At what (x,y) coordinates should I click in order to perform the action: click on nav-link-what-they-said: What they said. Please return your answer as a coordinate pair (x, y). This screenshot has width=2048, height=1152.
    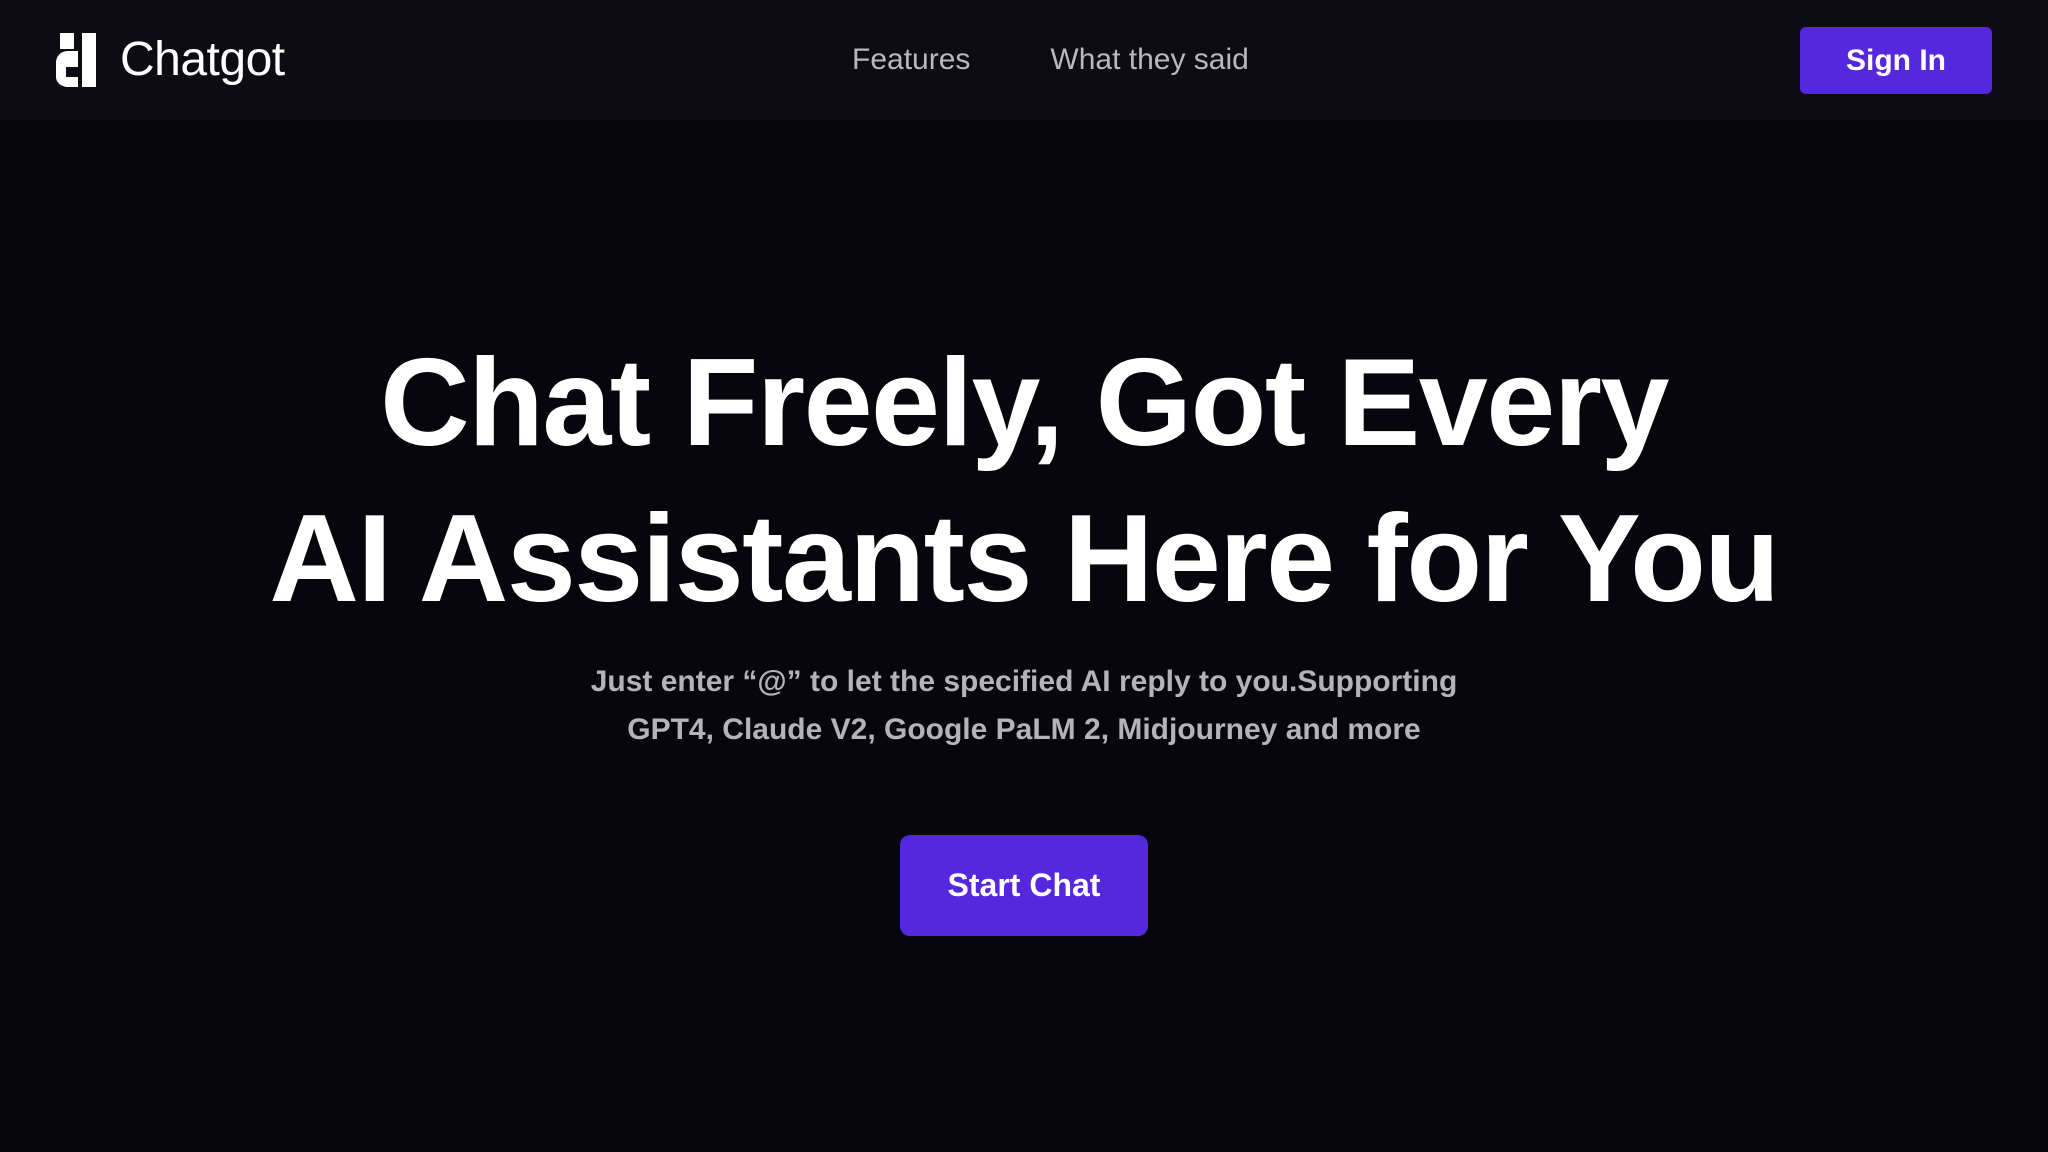
    Looking at the image, I should click on (1149, 60).